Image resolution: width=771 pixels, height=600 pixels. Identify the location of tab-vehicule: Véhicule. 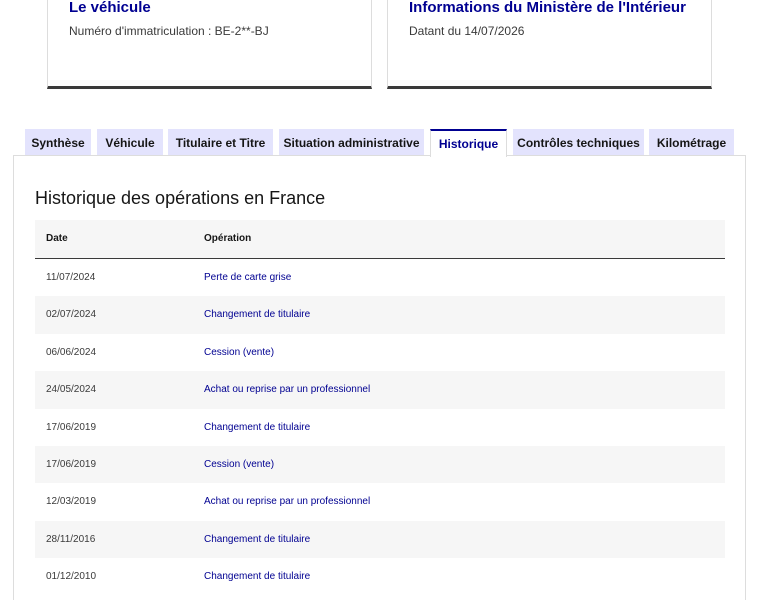
(130, 142).